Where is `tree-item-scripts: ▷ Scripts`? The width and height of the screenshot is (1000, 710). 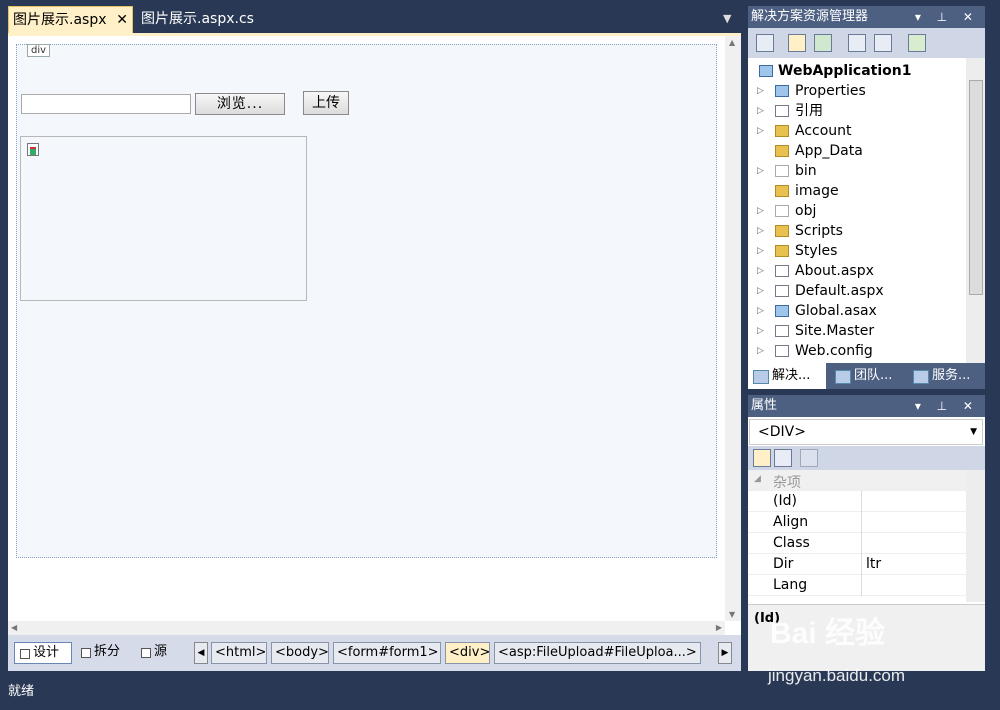
tree-item-scripts: ▷ Scripts is located at coordinates (857, 231).